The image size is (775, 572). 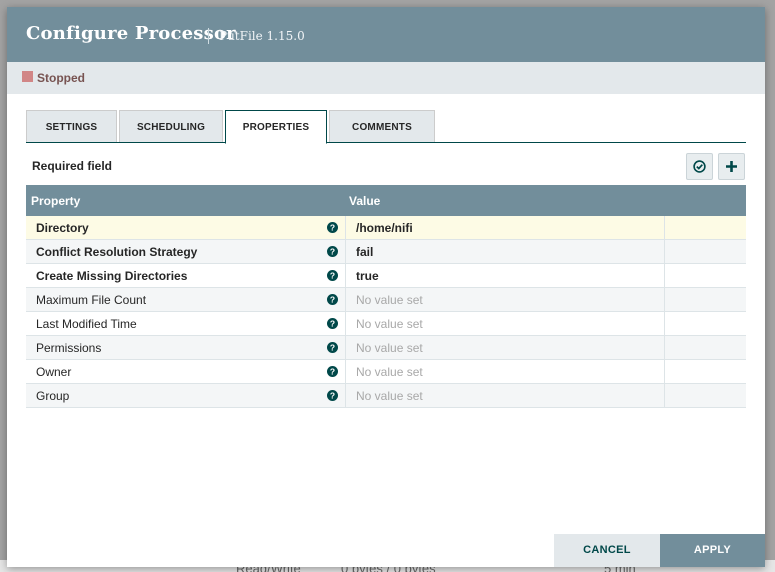 I want to click on table-row: Create Missing Directories? true, so click(x=386, y=276).